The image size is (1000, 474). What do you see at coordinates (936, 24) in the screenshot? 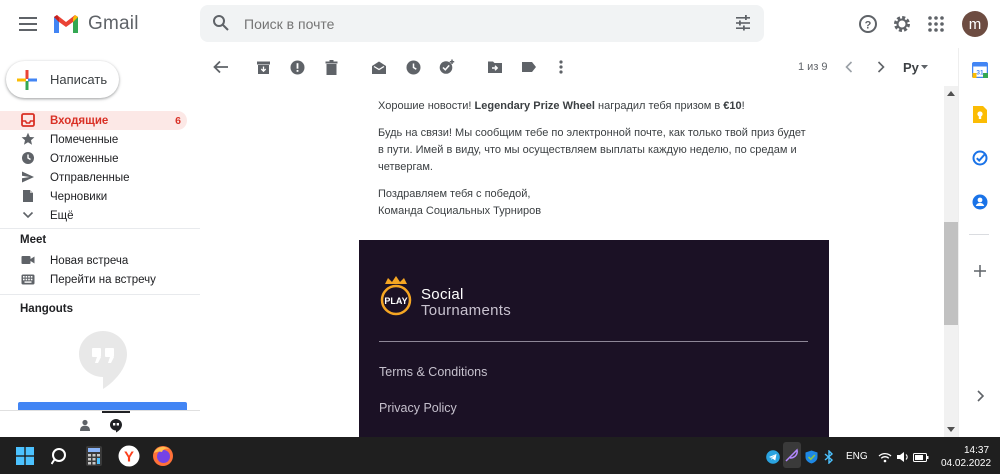
I see `apps-grid-icon` at bounding box center [936, 24].